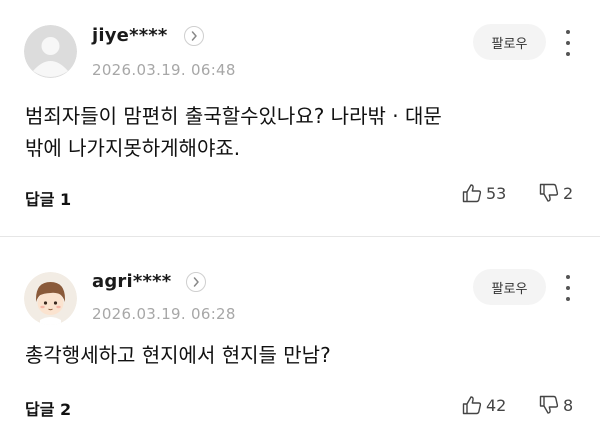  I want to click on comment-text-line: 총각행세하고 현지에서 현지들 만남?, so click(178, 355).